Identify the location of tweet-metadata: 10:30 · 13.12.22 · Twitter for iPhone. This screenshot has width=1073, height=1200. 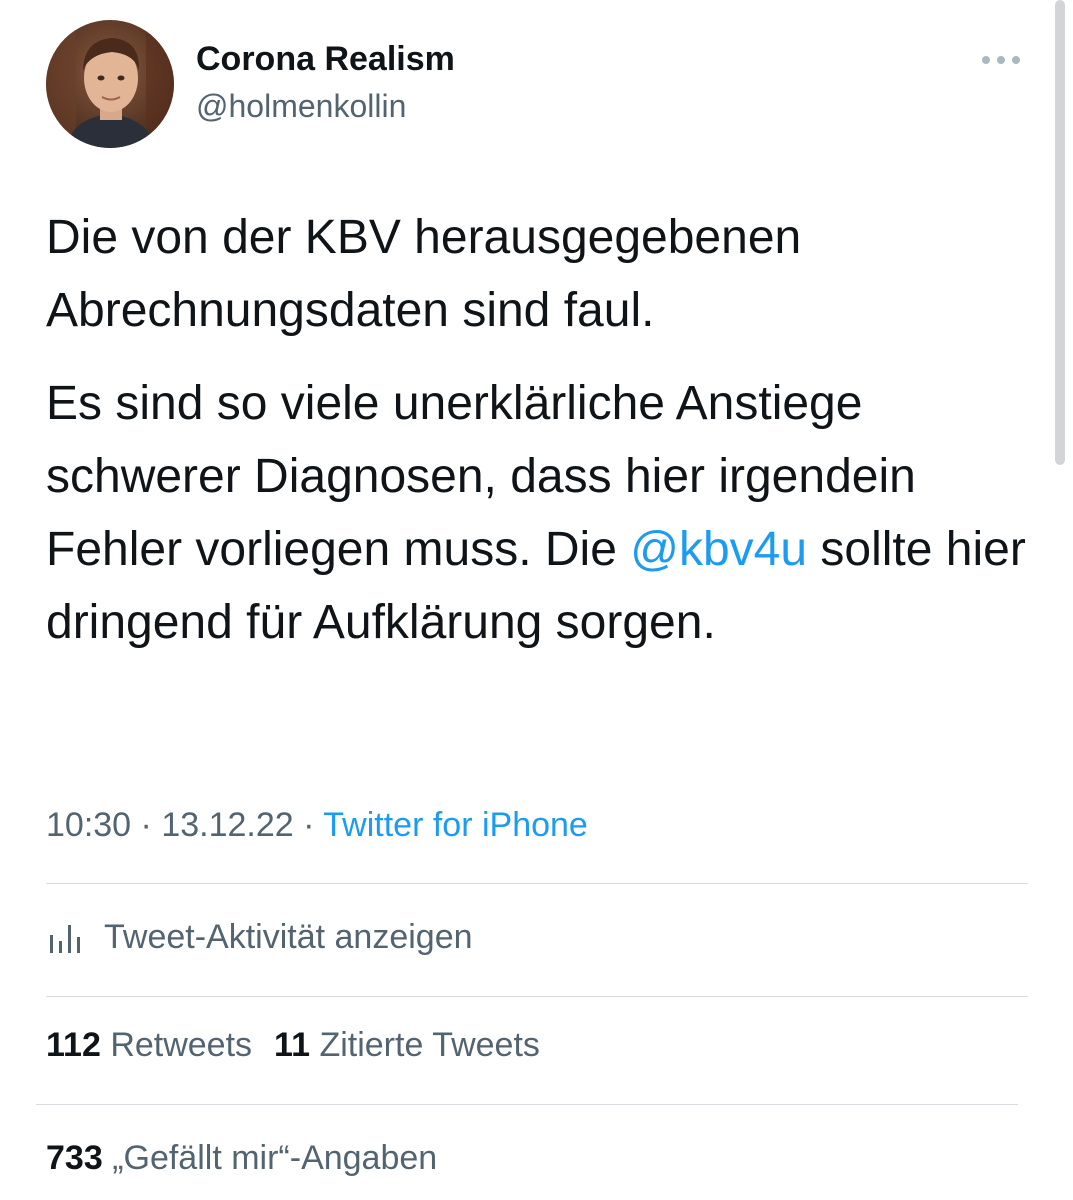
(317, 825).